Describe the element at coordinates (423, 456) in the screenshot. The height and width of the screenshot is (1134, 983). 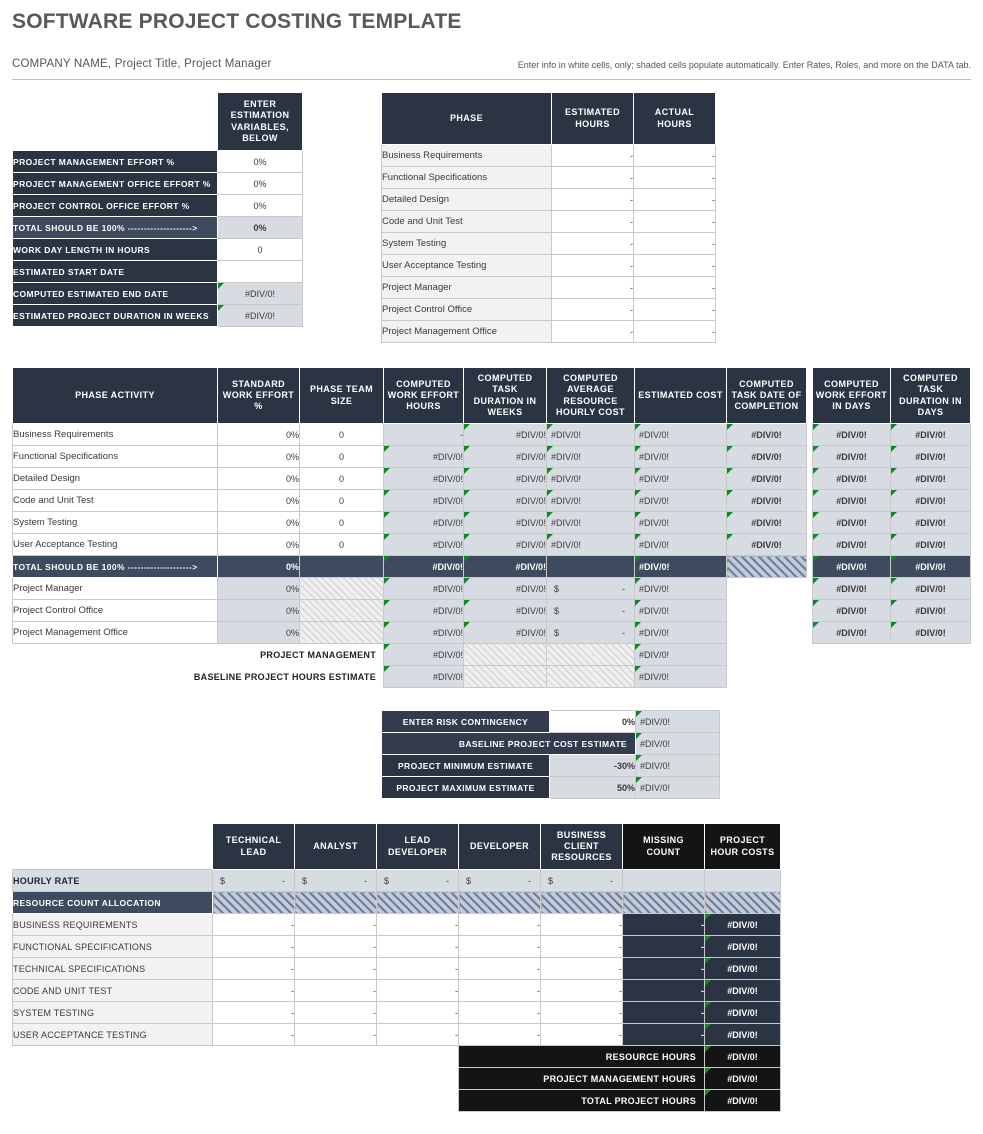
I see `activity-work-effort-hours: #DIV/0!` at that location.